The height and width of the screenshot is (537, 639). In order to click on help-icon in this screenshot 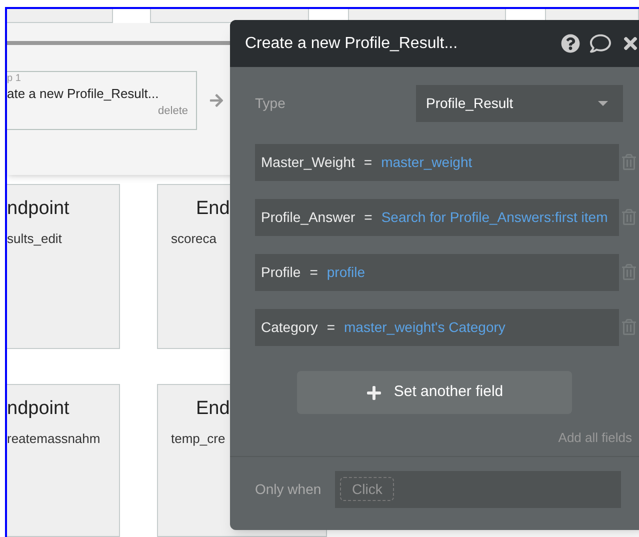, I will do `click(570, 43)`.